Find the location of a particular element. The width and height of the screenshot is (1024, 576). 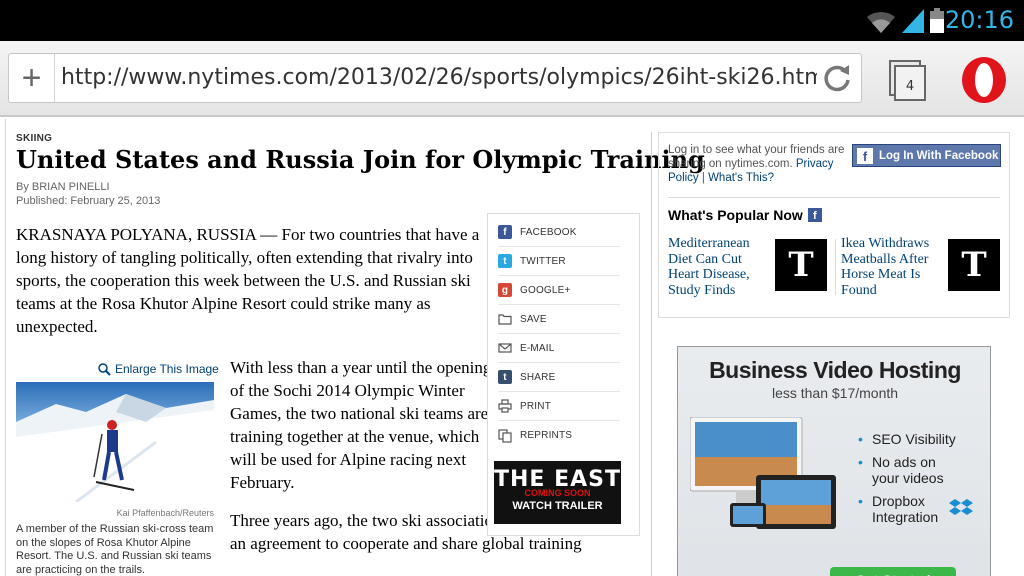

page-rule is located at coordinates (5, 347).